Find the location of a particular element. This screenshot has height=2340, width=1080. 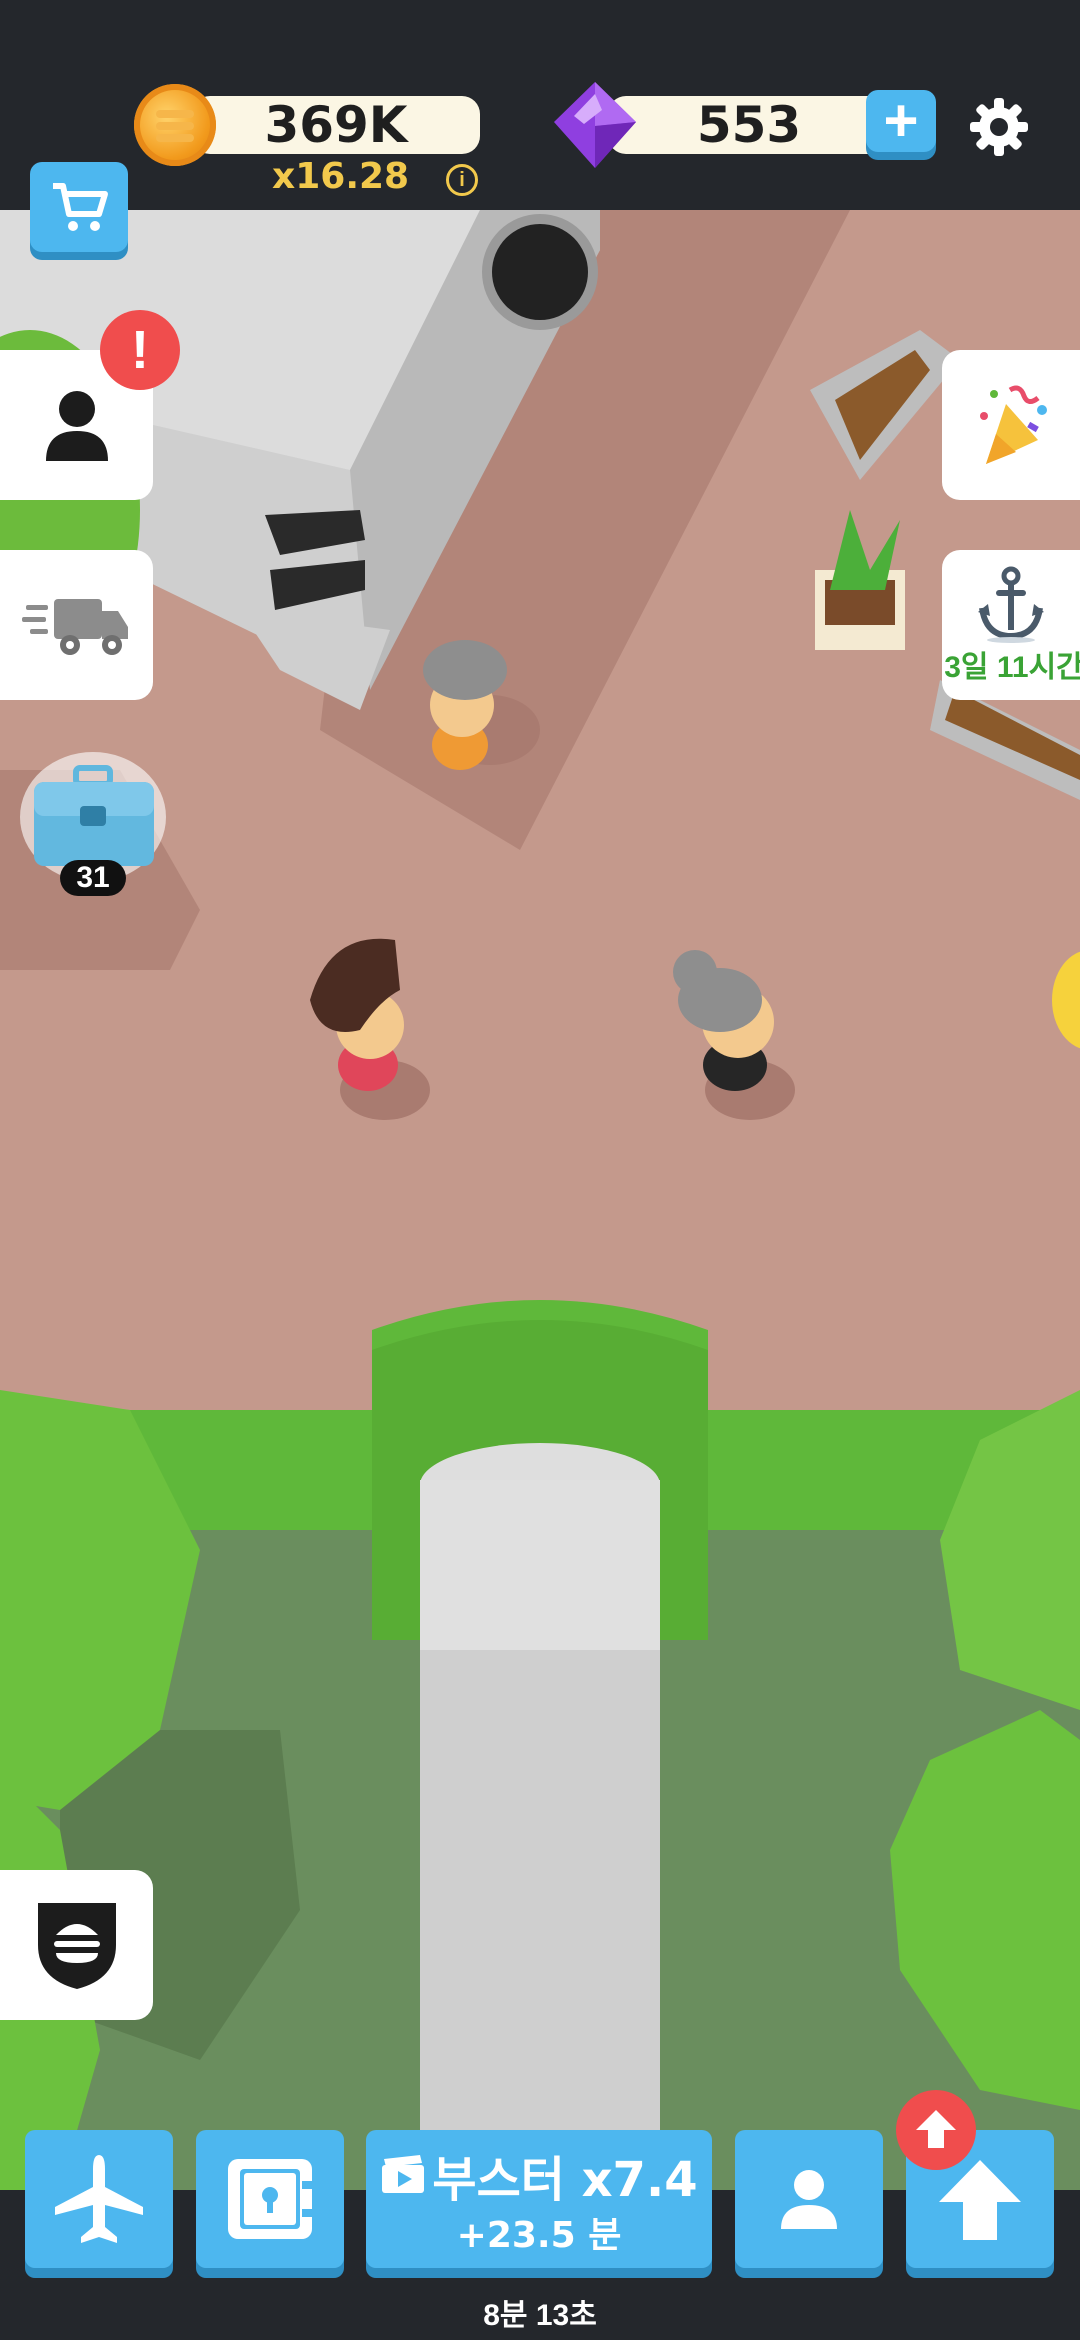

coin-balance-value: 369K is located at coordinates (336, 125).